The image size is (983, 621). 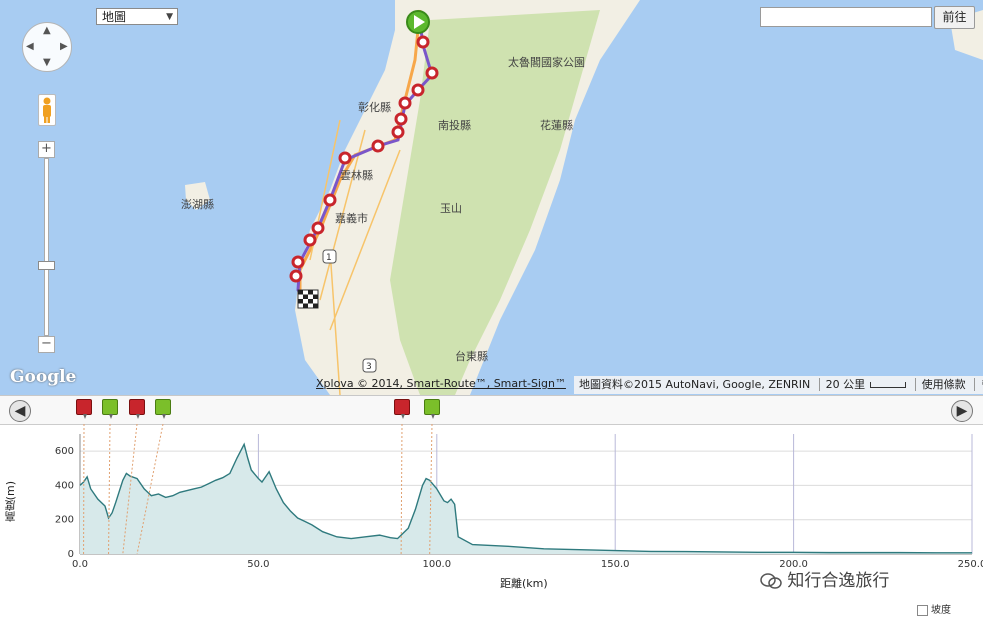 I want to click on search-button: 前往, so click(x=954, y=17).